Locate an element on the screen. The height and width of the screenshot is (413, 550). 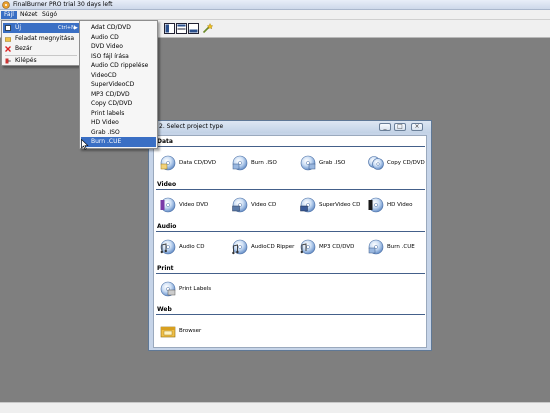
grab-iso-icon is located at coordinates (308, 163).